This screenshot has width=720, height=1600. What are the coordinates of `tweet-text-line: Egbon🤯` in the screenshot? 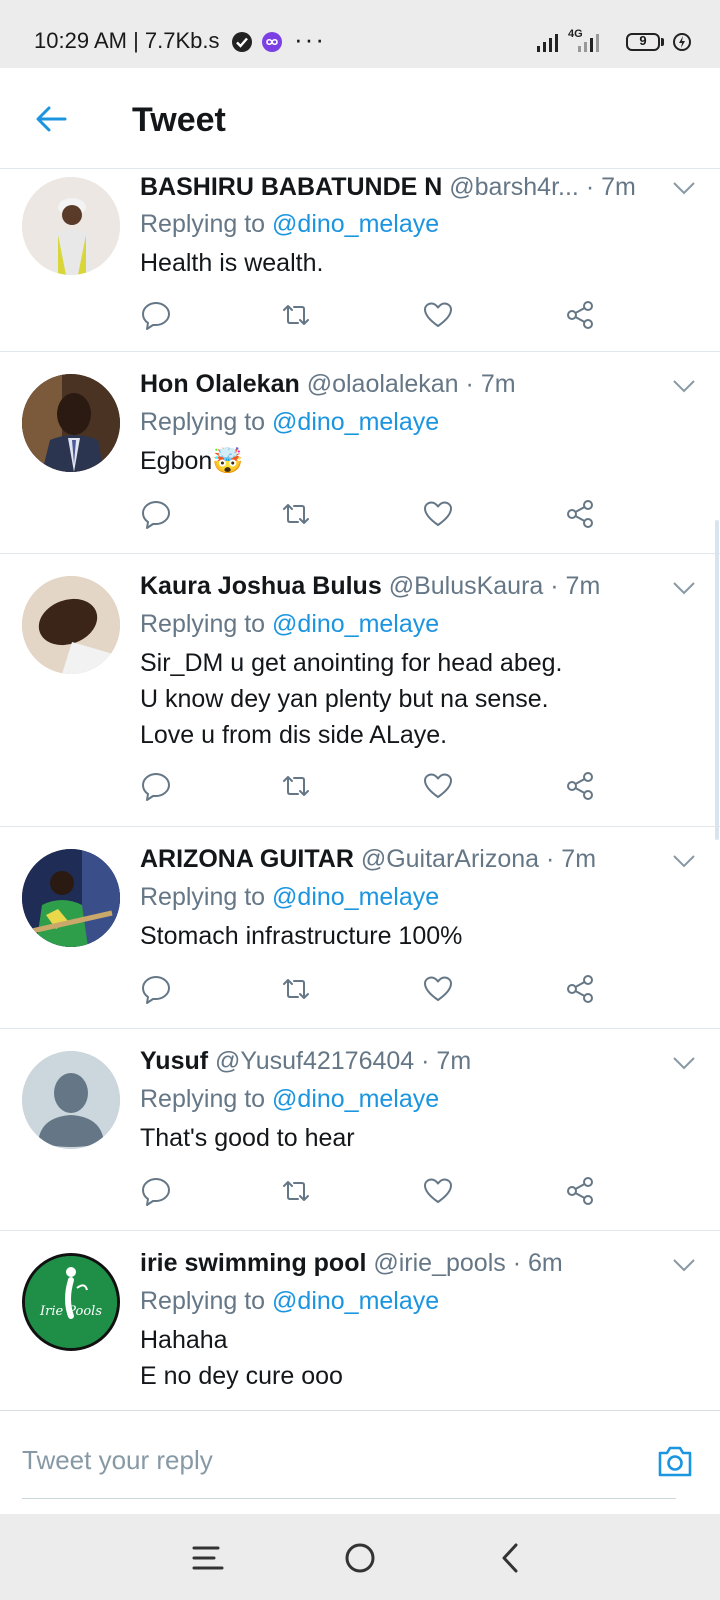 It's located at (192, 461).